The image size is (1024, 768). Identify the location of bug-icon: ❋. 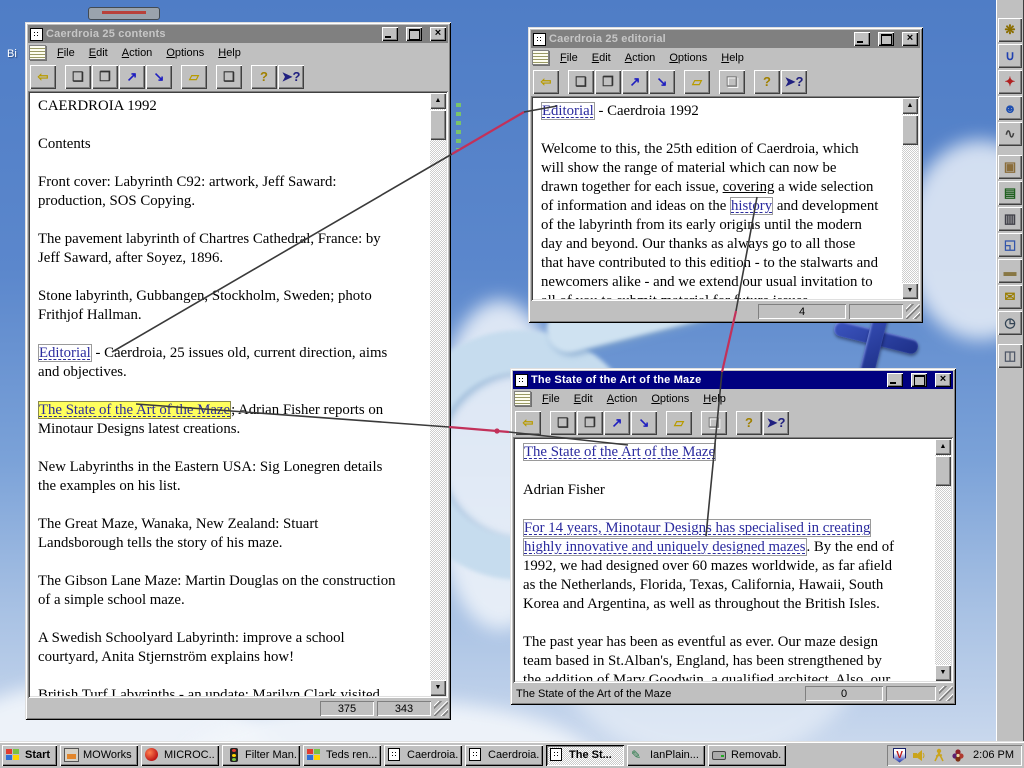
(1010, 30).